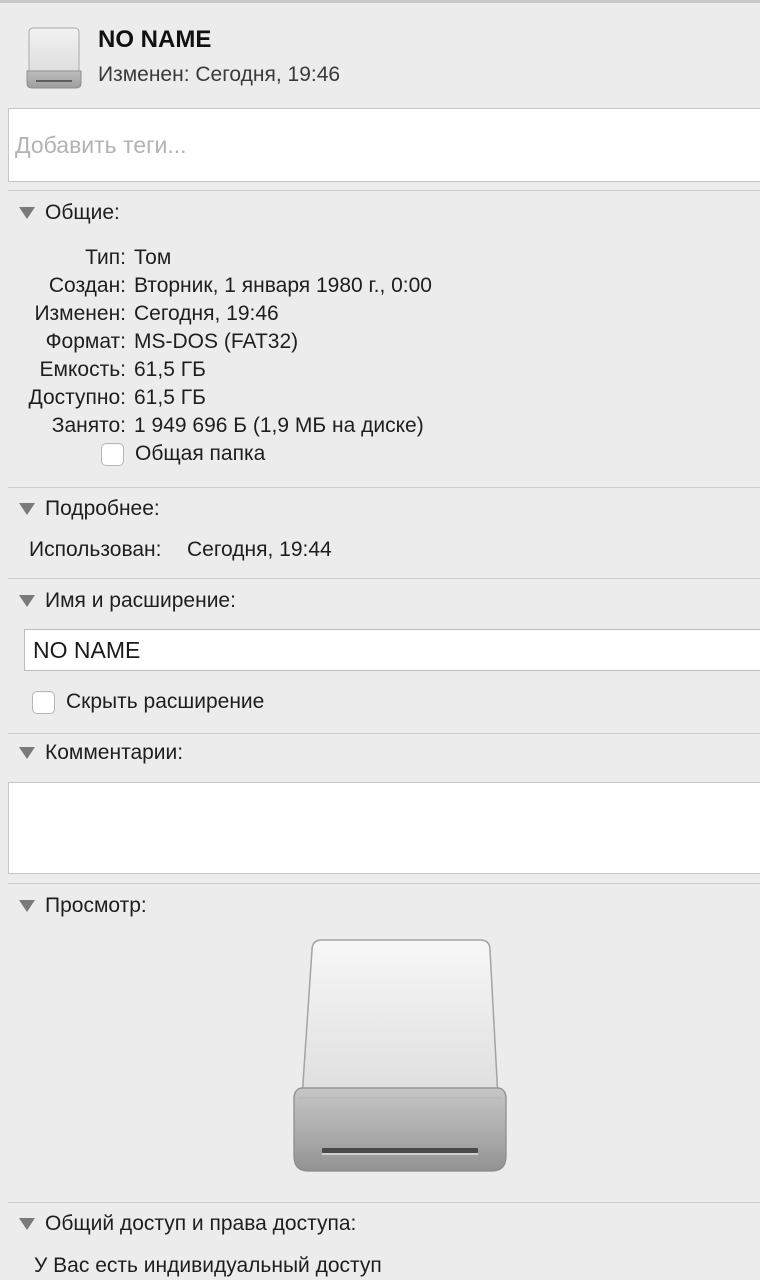  What do you see at coordinates (380, 50) in the screenshot?
I see `info-header: NO NAME Изменен: Сегодня, 19:46` at bounding box center [380, 50].